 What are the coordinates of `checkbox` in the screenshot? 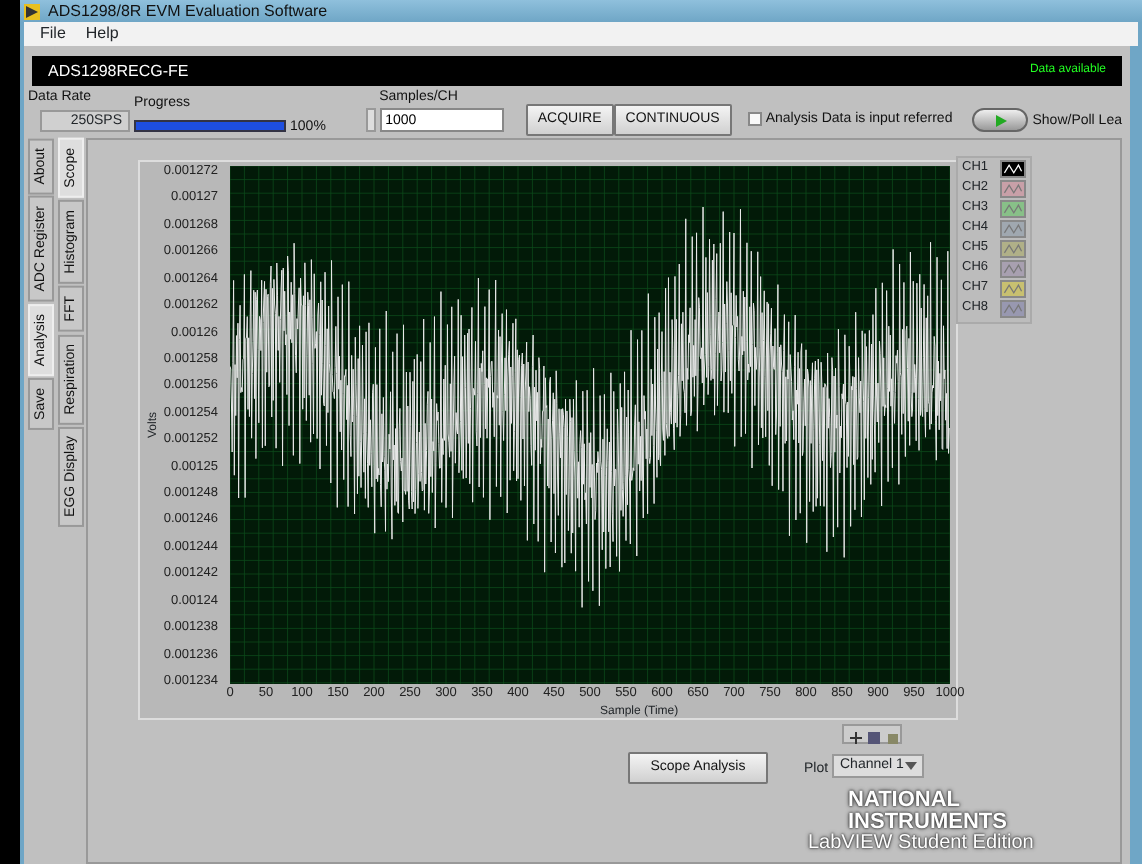 It's located at (754, 119).